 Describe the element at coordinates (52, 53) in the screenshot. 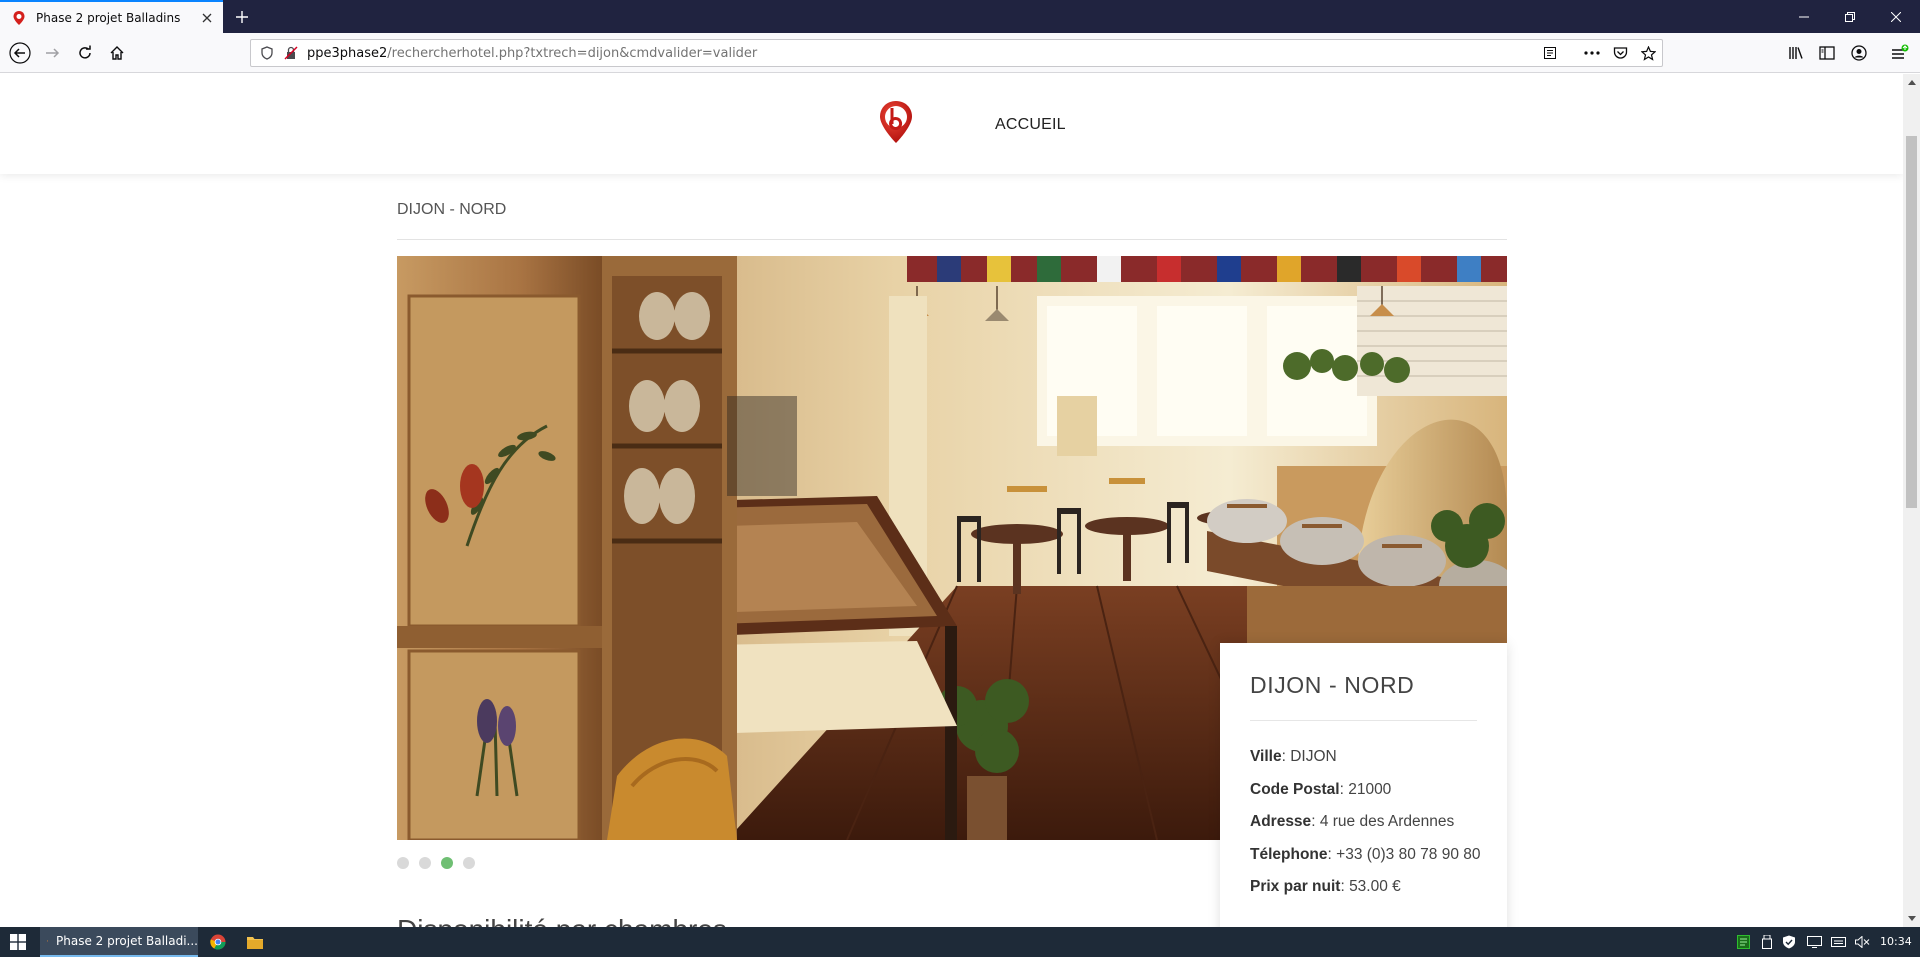

I see `forward-button` at that location.